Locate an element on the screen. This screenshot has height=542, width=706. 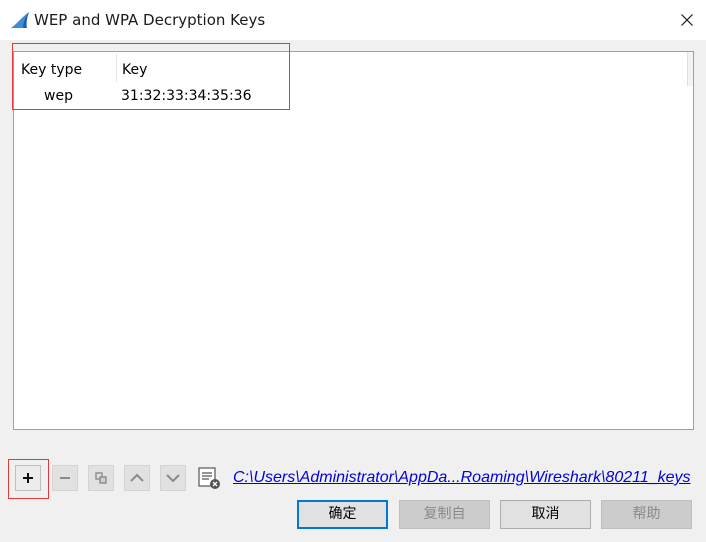
close-button is located at coordinates (687, 20).